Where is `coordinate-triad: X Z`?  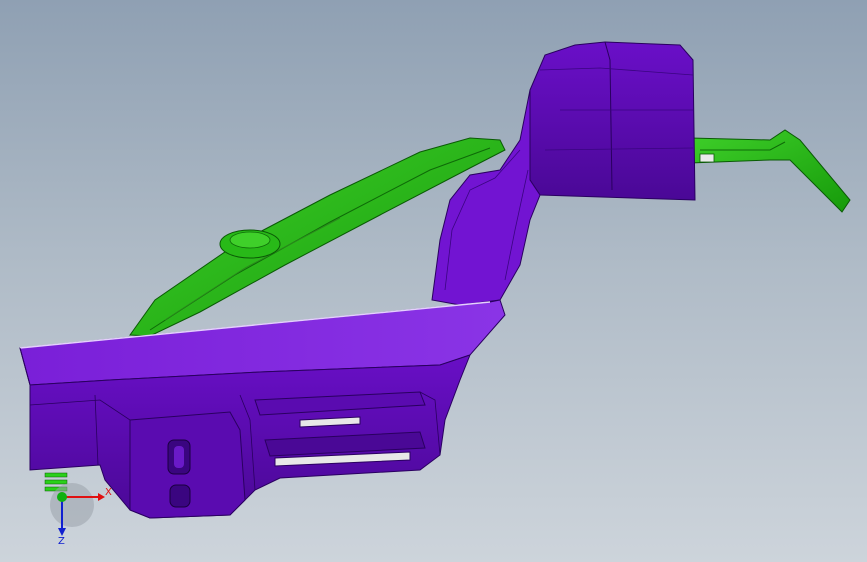
coordinate-triad: X Z is located at coordinates (81, 515).